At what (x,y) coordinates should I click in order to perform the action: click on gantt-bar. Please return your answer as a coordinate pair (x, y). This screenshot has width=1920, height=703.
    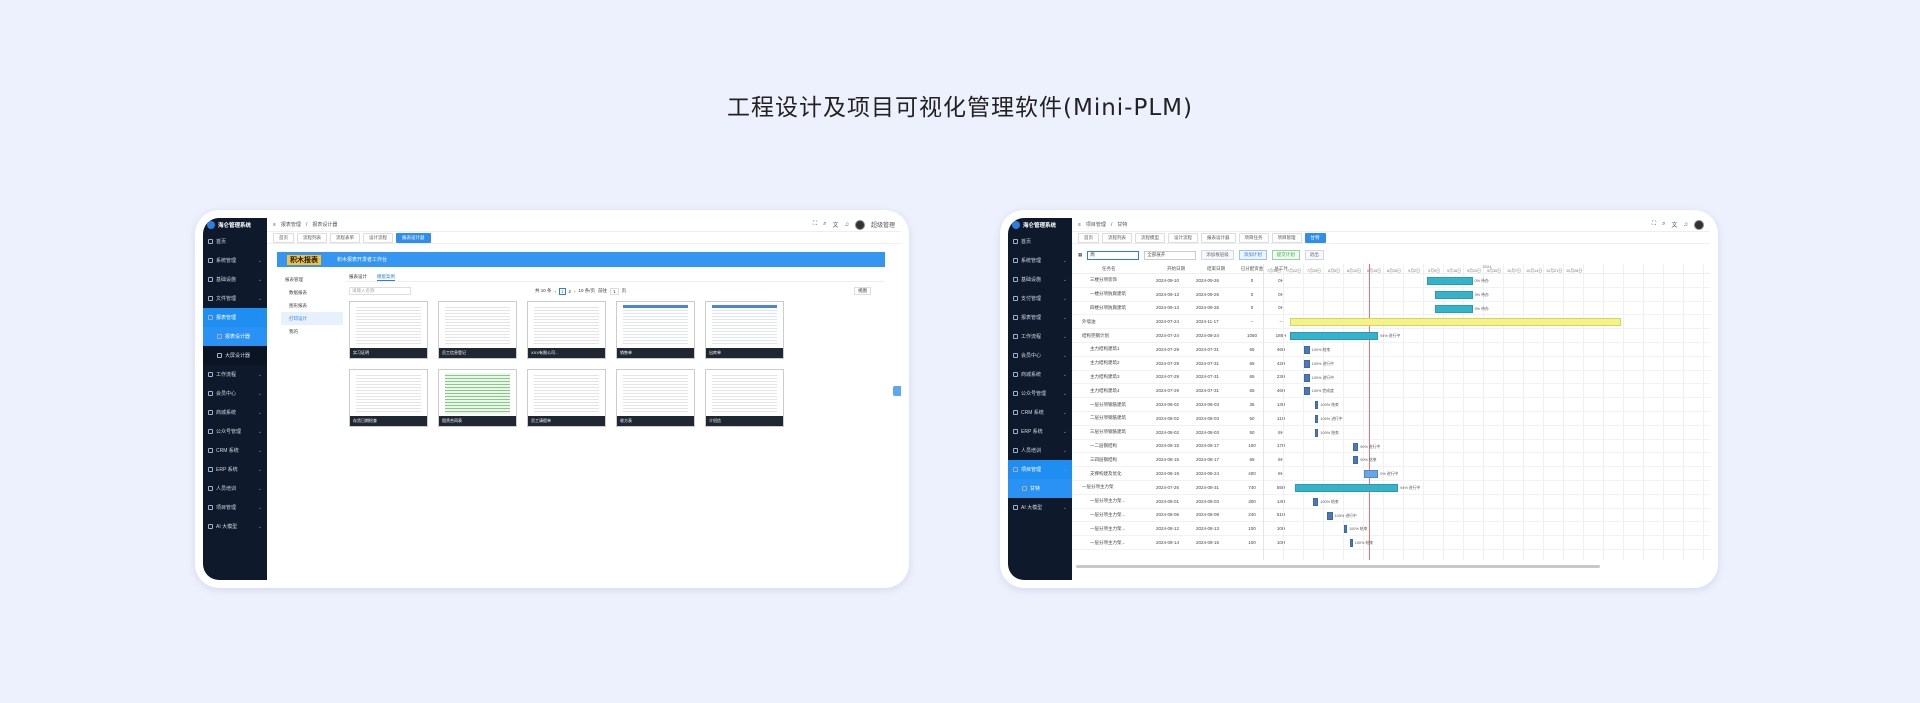
    Looking at the image, I should click on (1455, 322).